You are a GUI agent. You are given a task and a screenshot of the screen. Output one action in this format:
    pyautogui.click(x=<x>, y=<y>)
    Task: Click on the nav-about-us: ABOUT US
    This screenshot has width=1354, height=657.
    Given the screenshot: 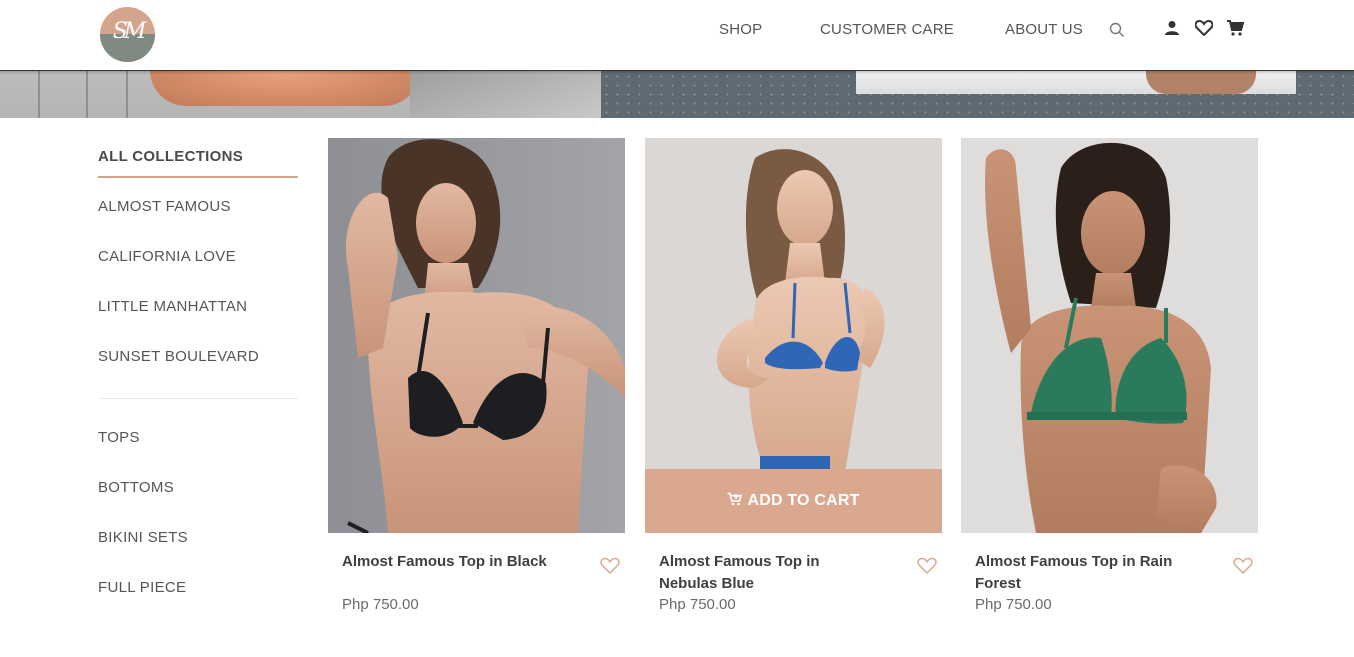 What is the action you would take?
    pyautogui.click(x=1044, y=29)
    